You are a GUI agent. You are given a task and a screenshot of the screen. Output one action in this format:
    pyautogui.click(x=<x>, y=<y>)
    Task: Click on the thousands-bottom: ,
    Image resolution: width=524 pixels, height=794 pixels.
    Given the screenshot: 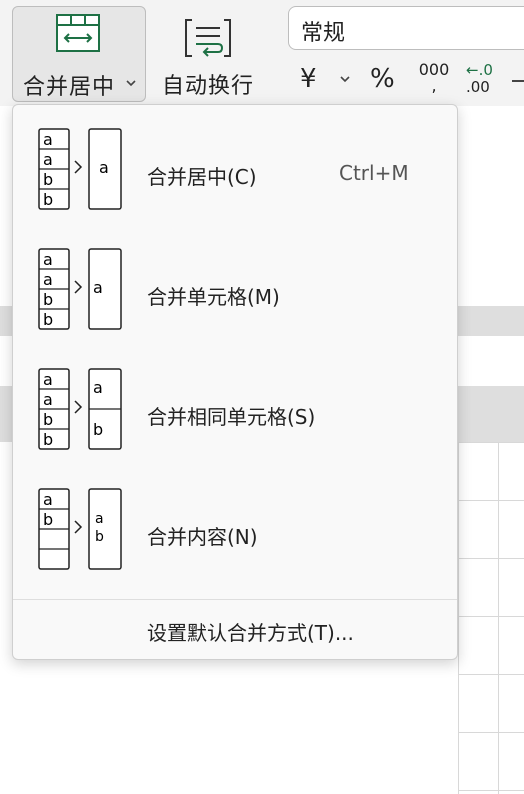 What is the action you would take?
    pyautogui.click(x=434, y=85)
    